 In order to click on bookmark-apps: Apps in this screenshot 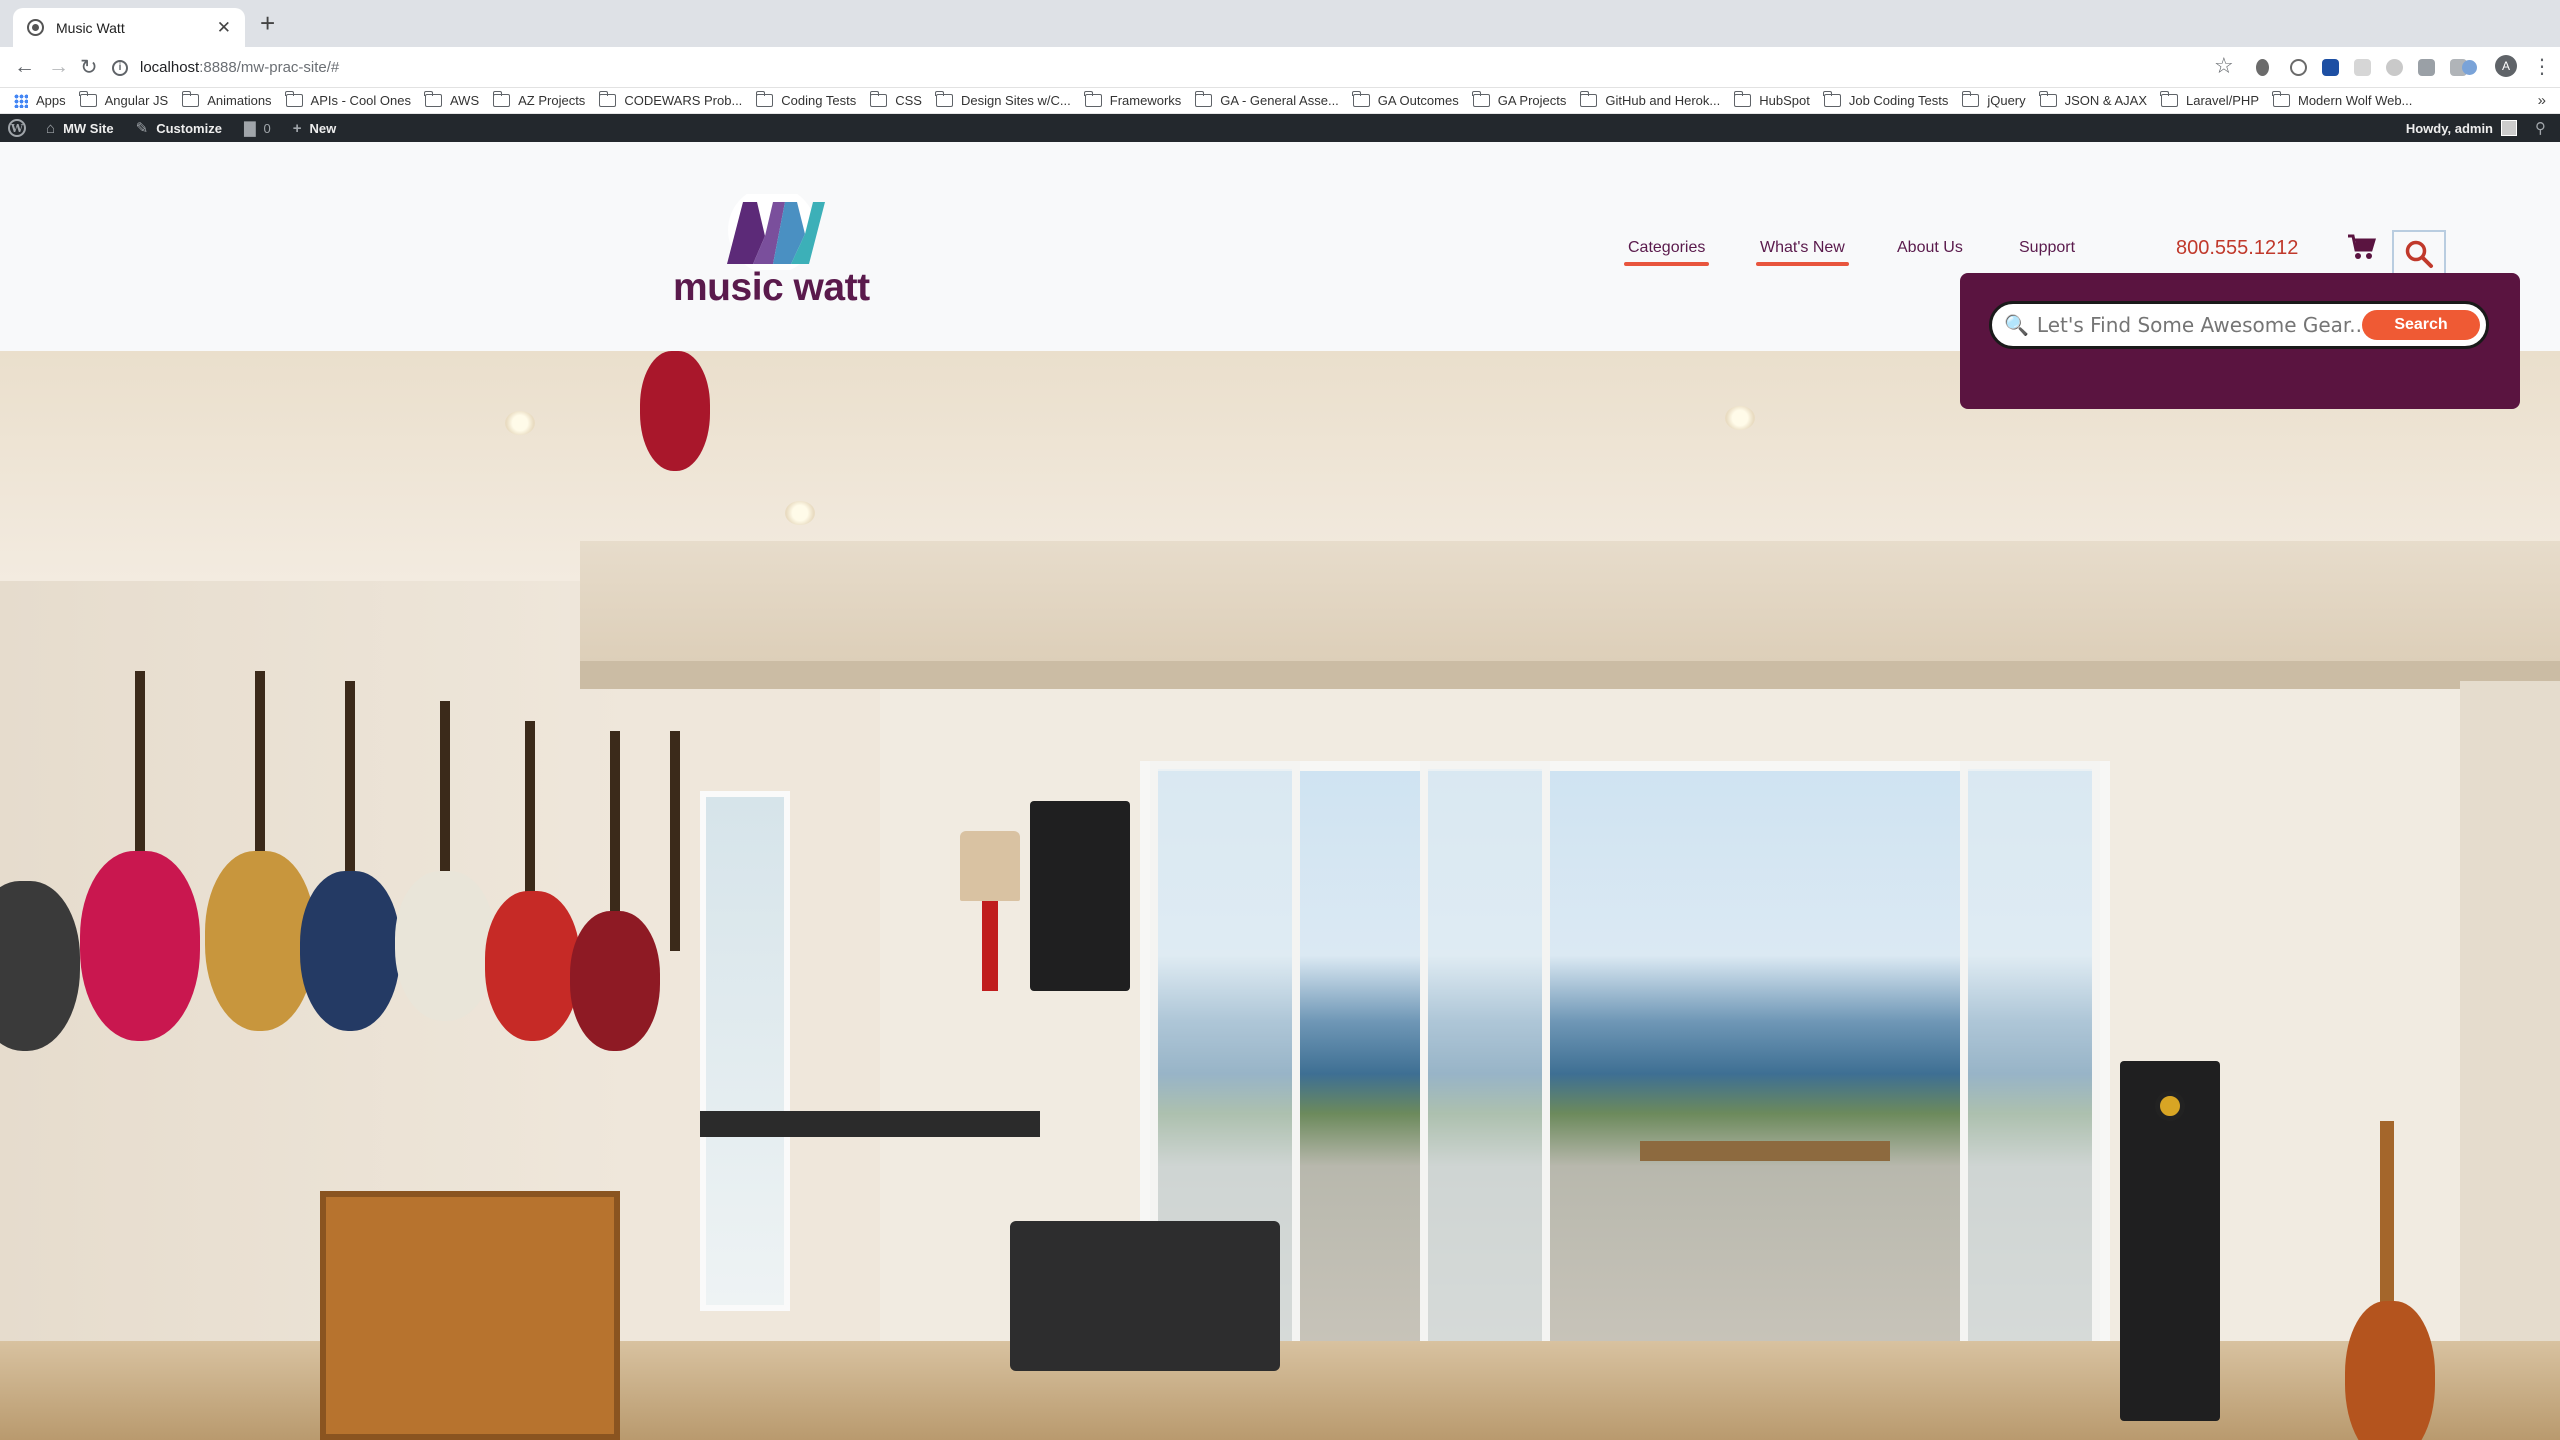, I will do `click(40, 100)`.